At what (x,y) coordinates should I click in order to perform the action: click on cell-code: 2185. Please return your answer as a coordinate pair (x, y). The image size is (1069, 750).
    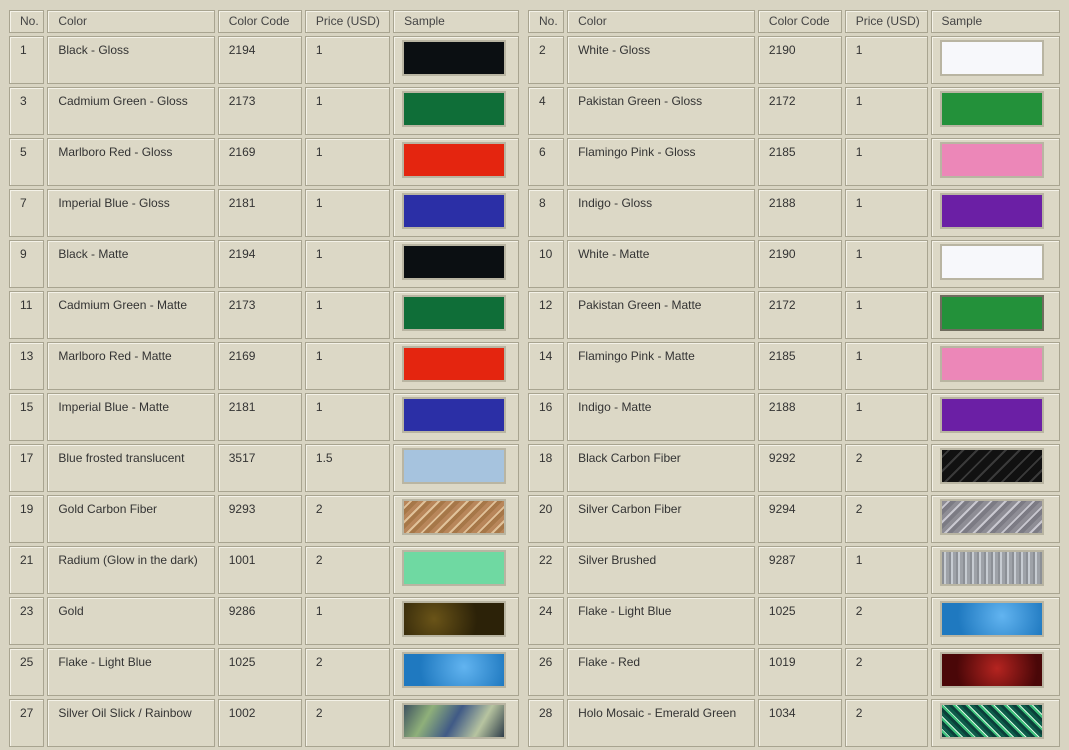
    Looking at the image, I should click on (799, 162).